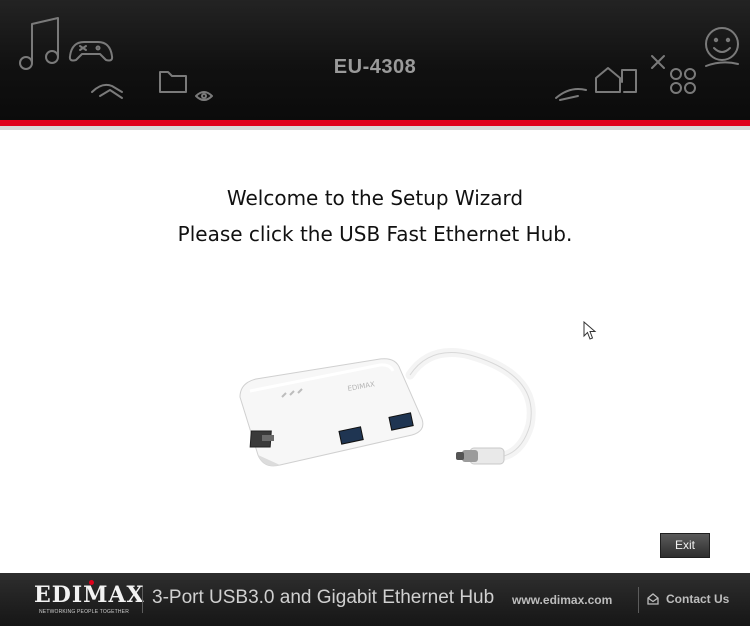 This screenshot has height=626, width=750. I want to click on mouse-cursor-icon, so click(590, 330).